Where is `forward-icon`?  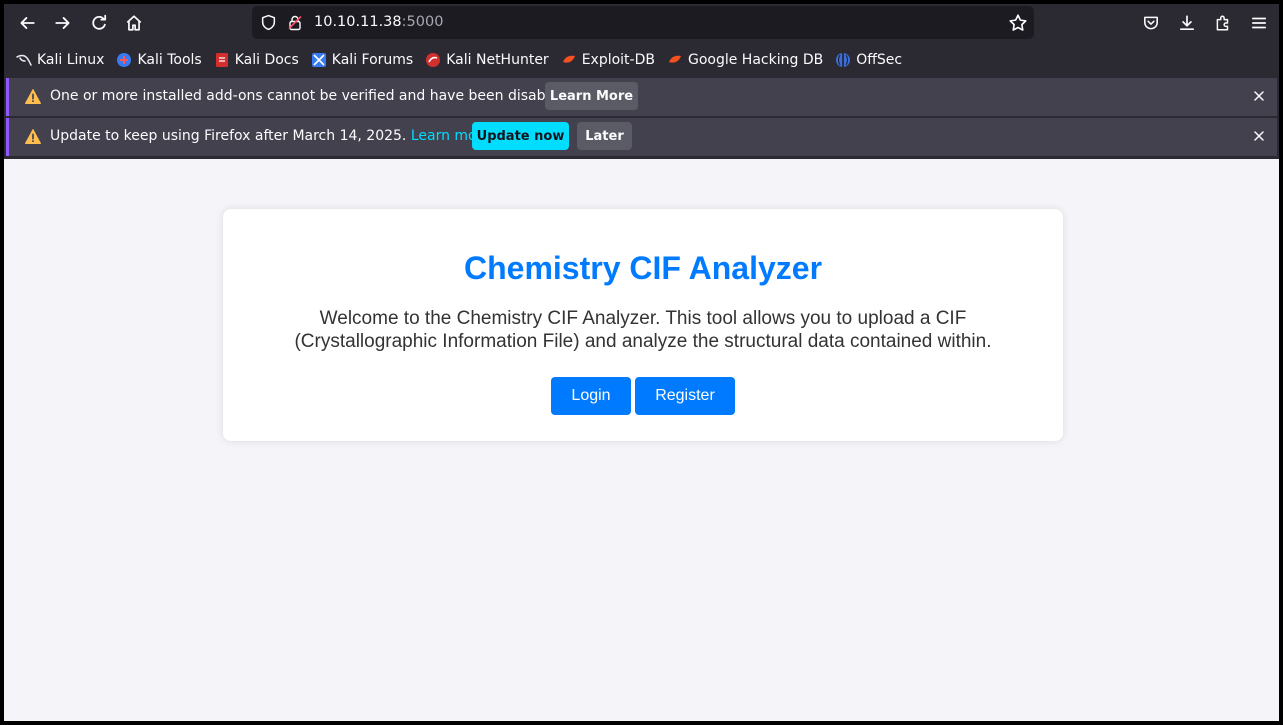 forward-icon is located at coordinates (62, 23).